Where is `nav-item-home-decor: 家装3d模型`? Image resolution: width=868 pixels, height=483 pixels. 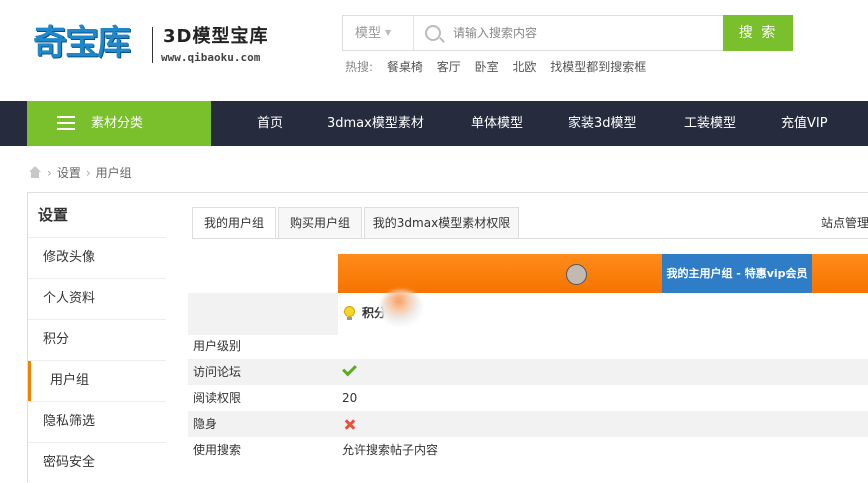 nav-item-home-decor: 家装3d模型 is located at coordinates (602, 123).